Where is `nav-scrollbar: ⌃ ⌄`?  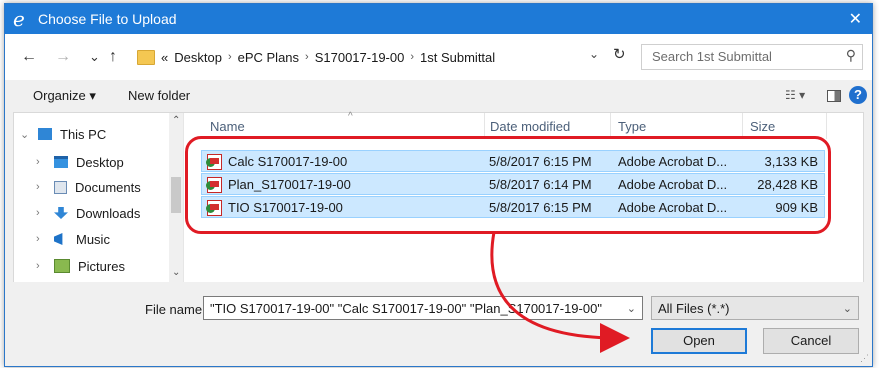 nav-scrollbar: ⌃ ⌄ is located at coordinates (176, 198).